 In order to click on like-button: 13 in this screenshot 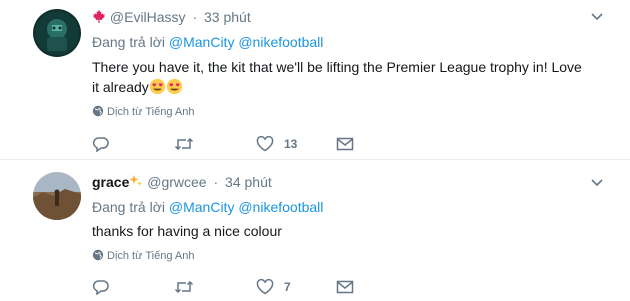, I will do `click(276, 144)`.